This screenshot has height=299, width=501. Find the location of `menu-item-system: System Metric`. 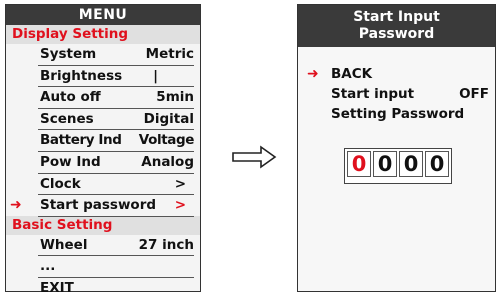

menu-item-system: System Metric is located at coordinates (116, 55).